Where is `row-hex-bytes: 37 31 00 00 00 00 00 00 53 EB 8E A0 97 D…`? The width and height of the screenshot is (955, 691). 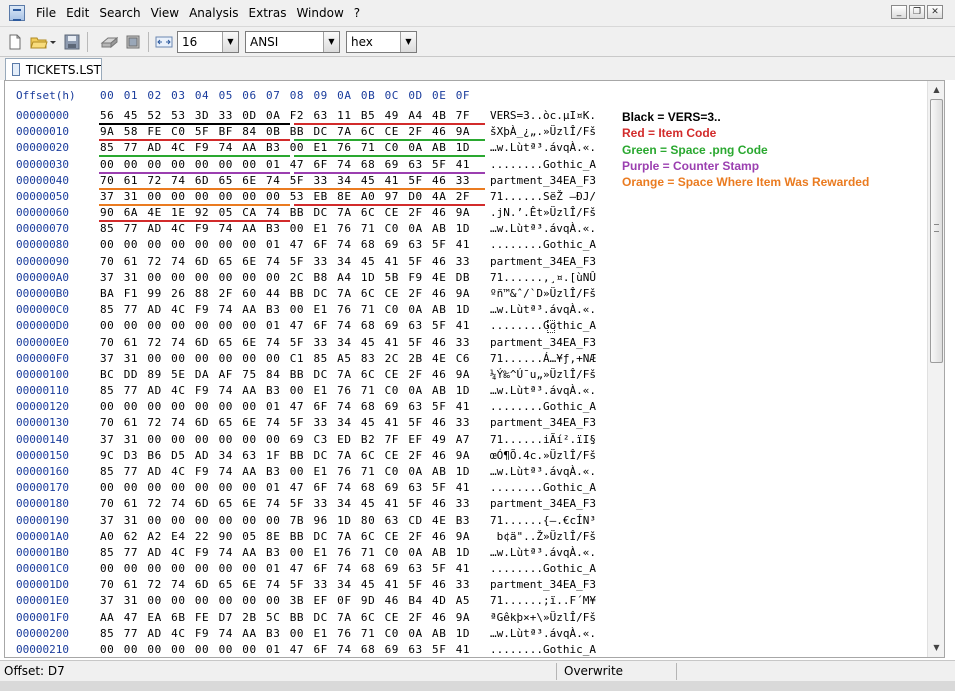 row-hex-bytes: 37 31 00 00 00 00 00 00 53 EB 8E A0 97 D… is located at coordinates (285, 196).